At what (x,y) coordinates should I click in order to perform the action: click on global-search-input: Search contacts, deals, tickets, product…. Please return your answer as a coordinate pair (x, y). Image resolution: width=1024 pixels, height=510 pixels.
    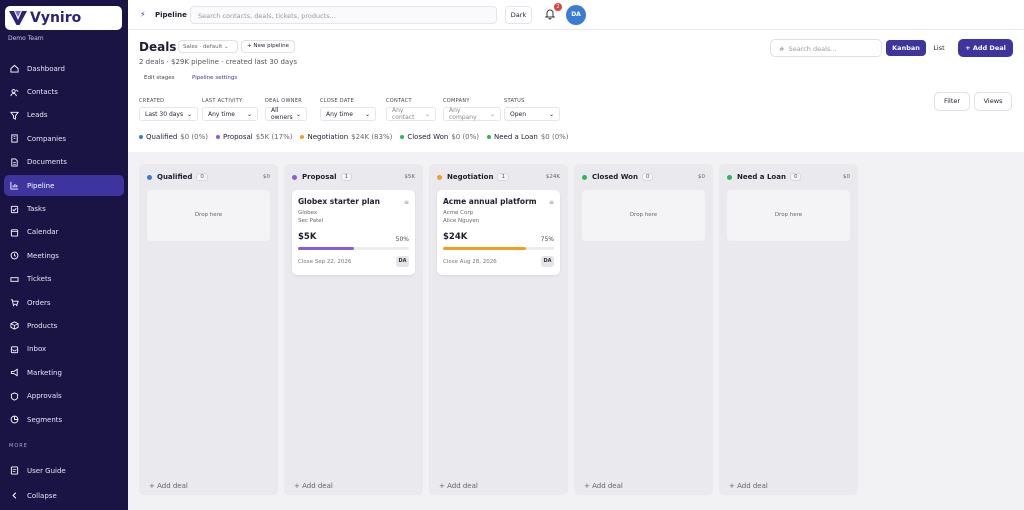
    Looking at the image, I should click on (343, 15).